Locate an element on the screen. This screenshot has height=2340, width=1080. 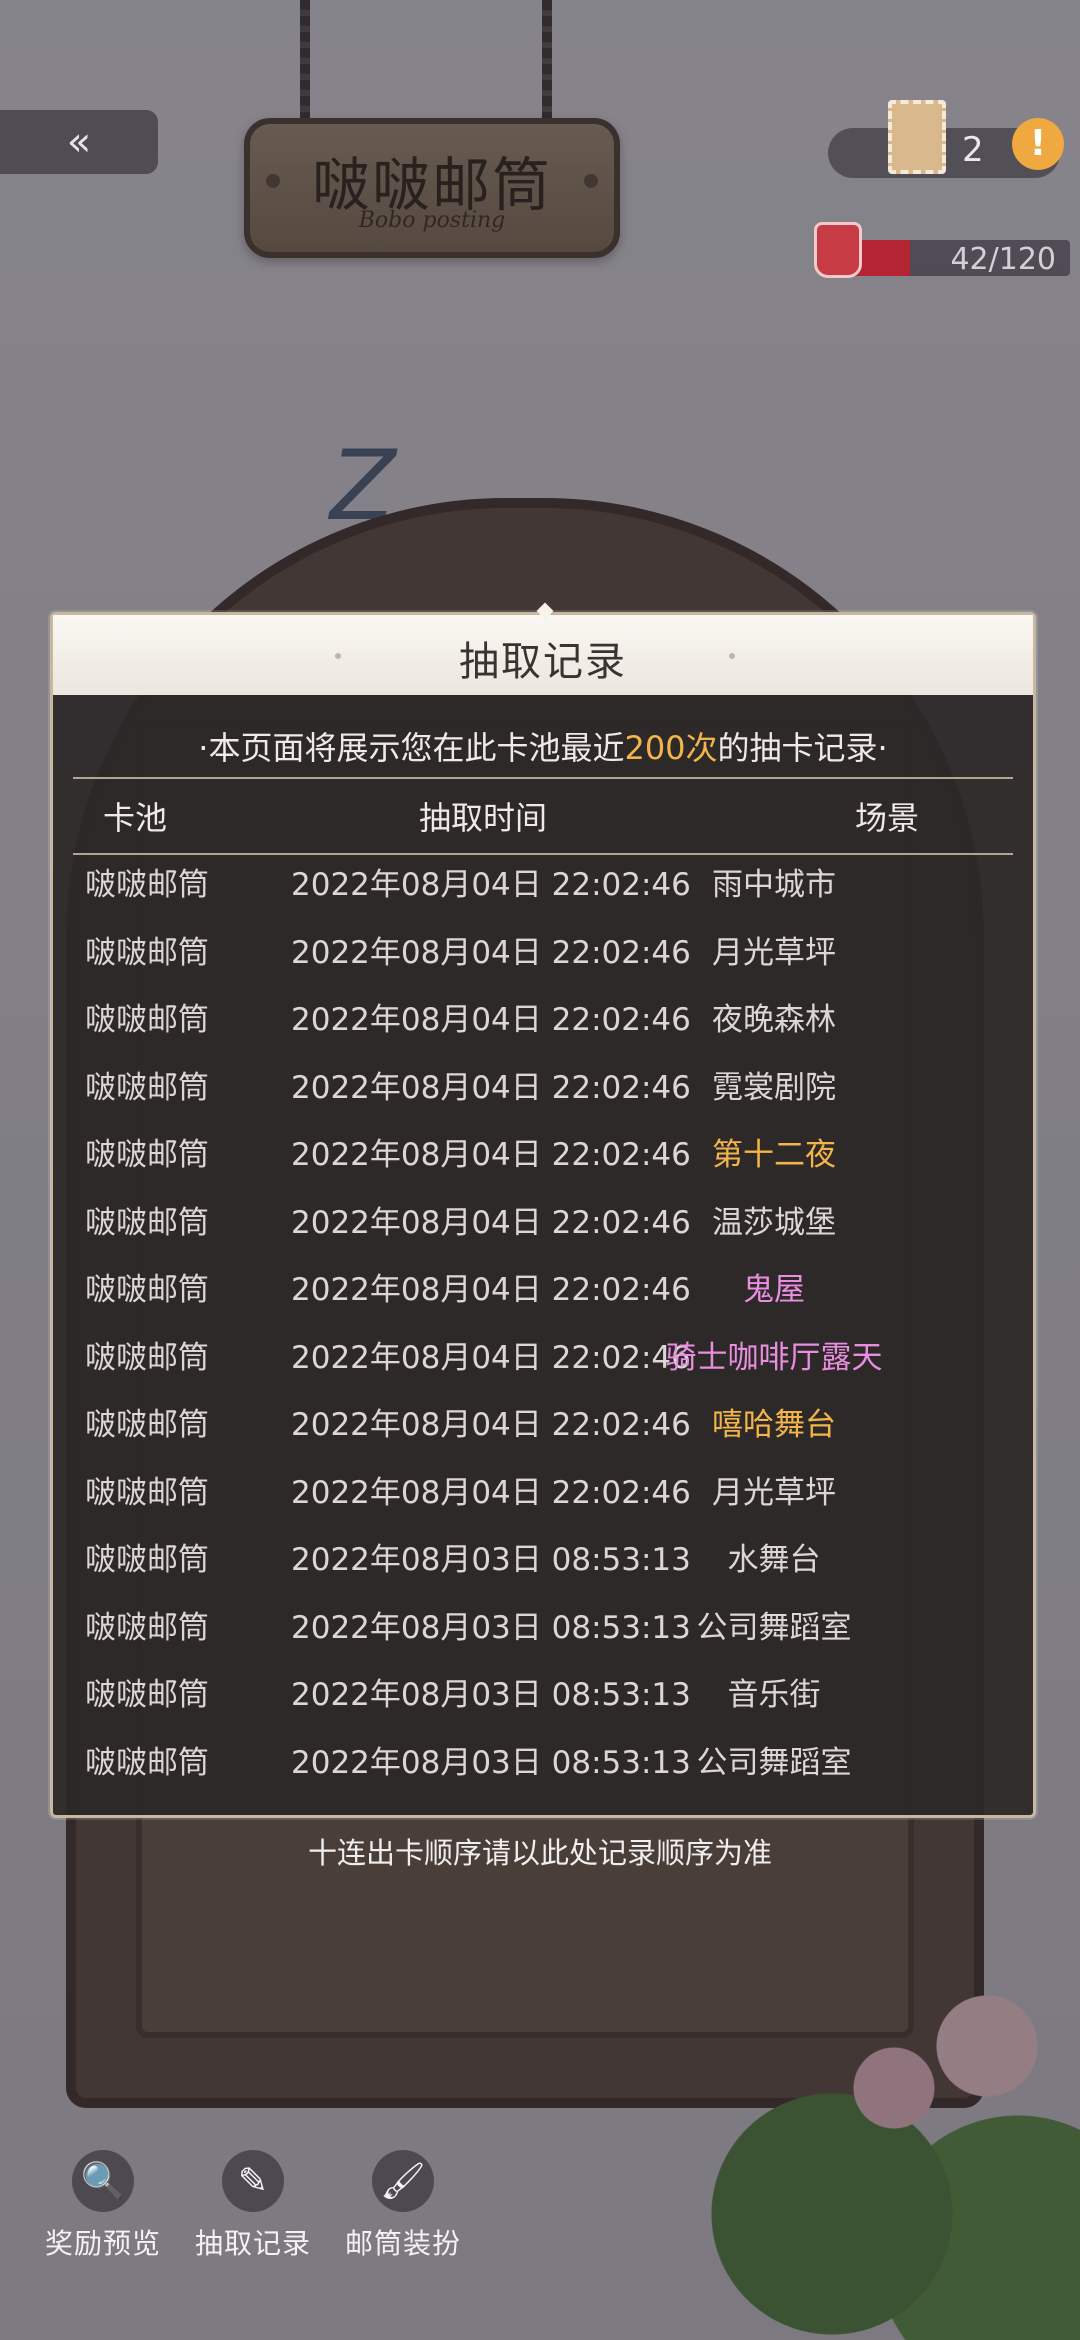
dialog-footer-note: 十连出卡顺序请以此处记录顺序为准 is located at coordinates (539, 1853).